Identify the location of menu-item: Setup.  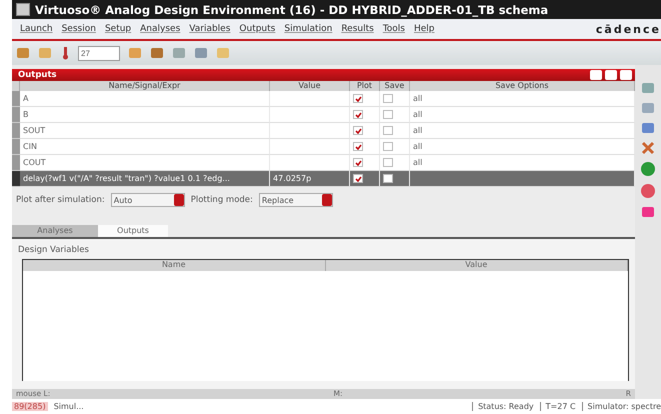
(118, 29).